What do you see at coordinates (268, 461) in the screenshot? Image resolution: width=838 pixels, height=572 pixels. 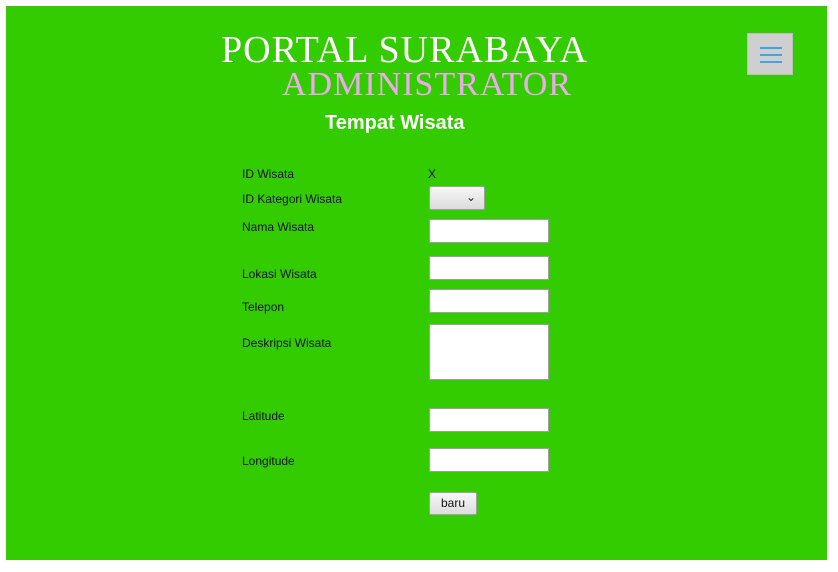 I see `longitude-label: Longitude` at bounding box center [268, 461].